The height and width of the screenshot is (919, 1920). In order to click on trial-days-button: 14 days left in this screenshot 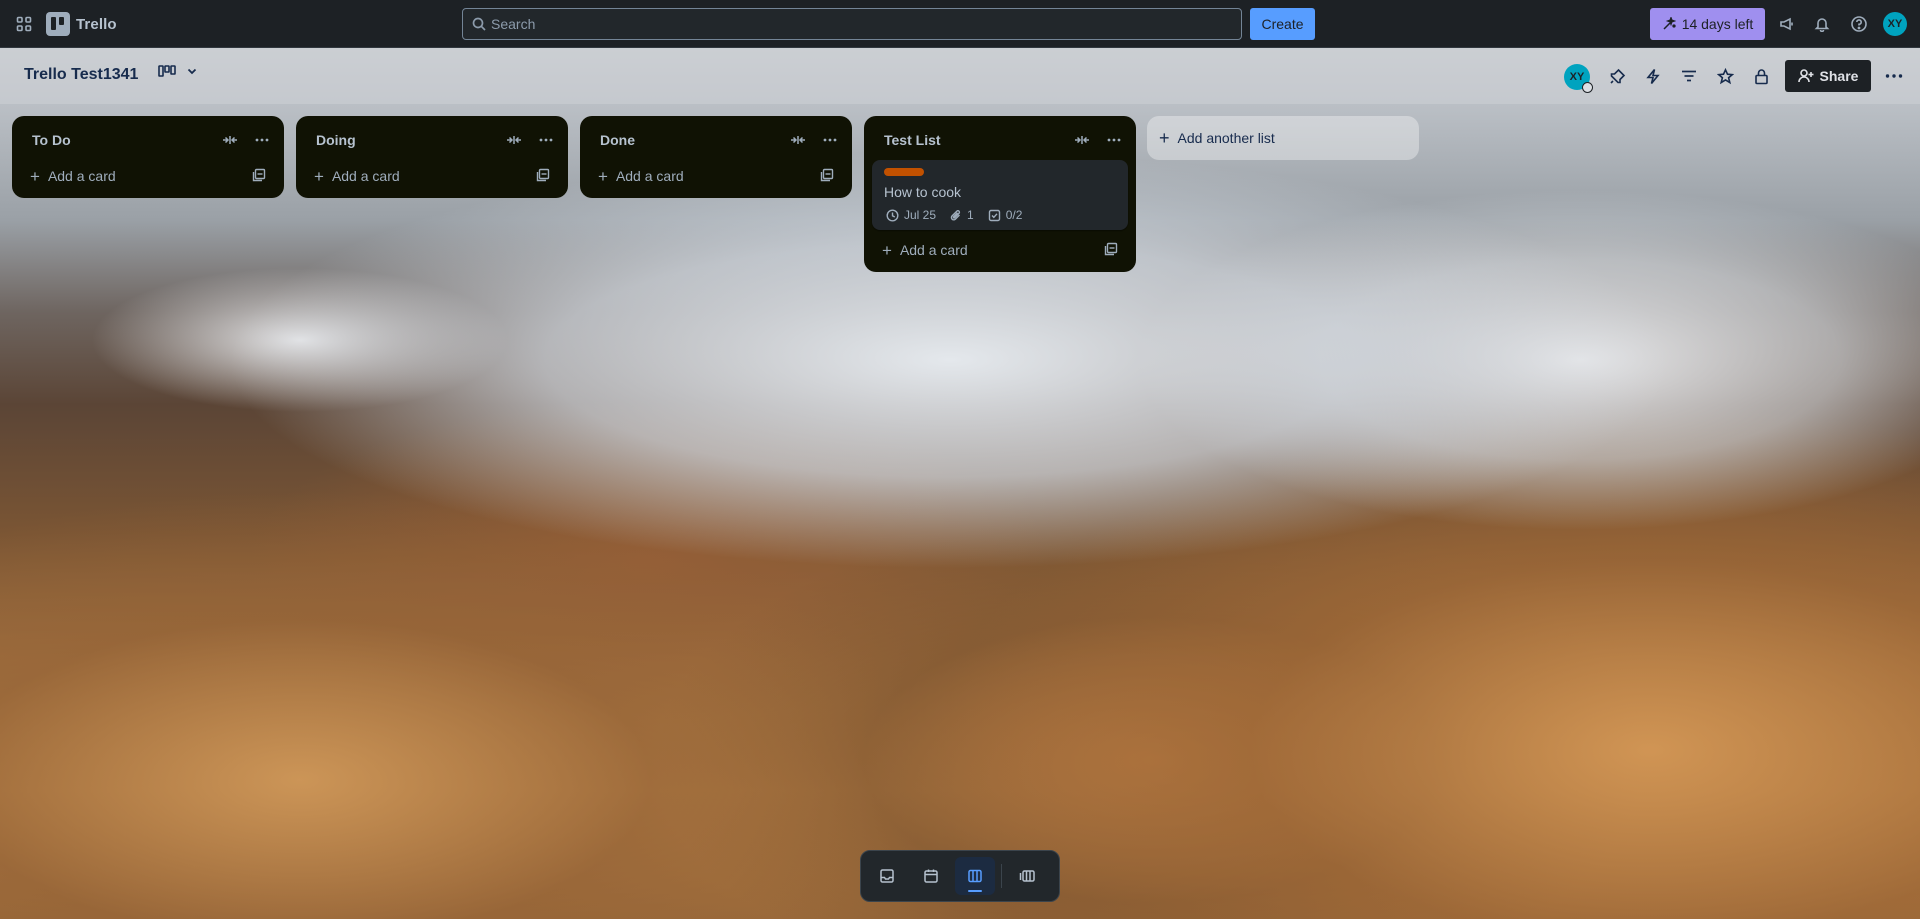, I will do `click(1707, 24)`.